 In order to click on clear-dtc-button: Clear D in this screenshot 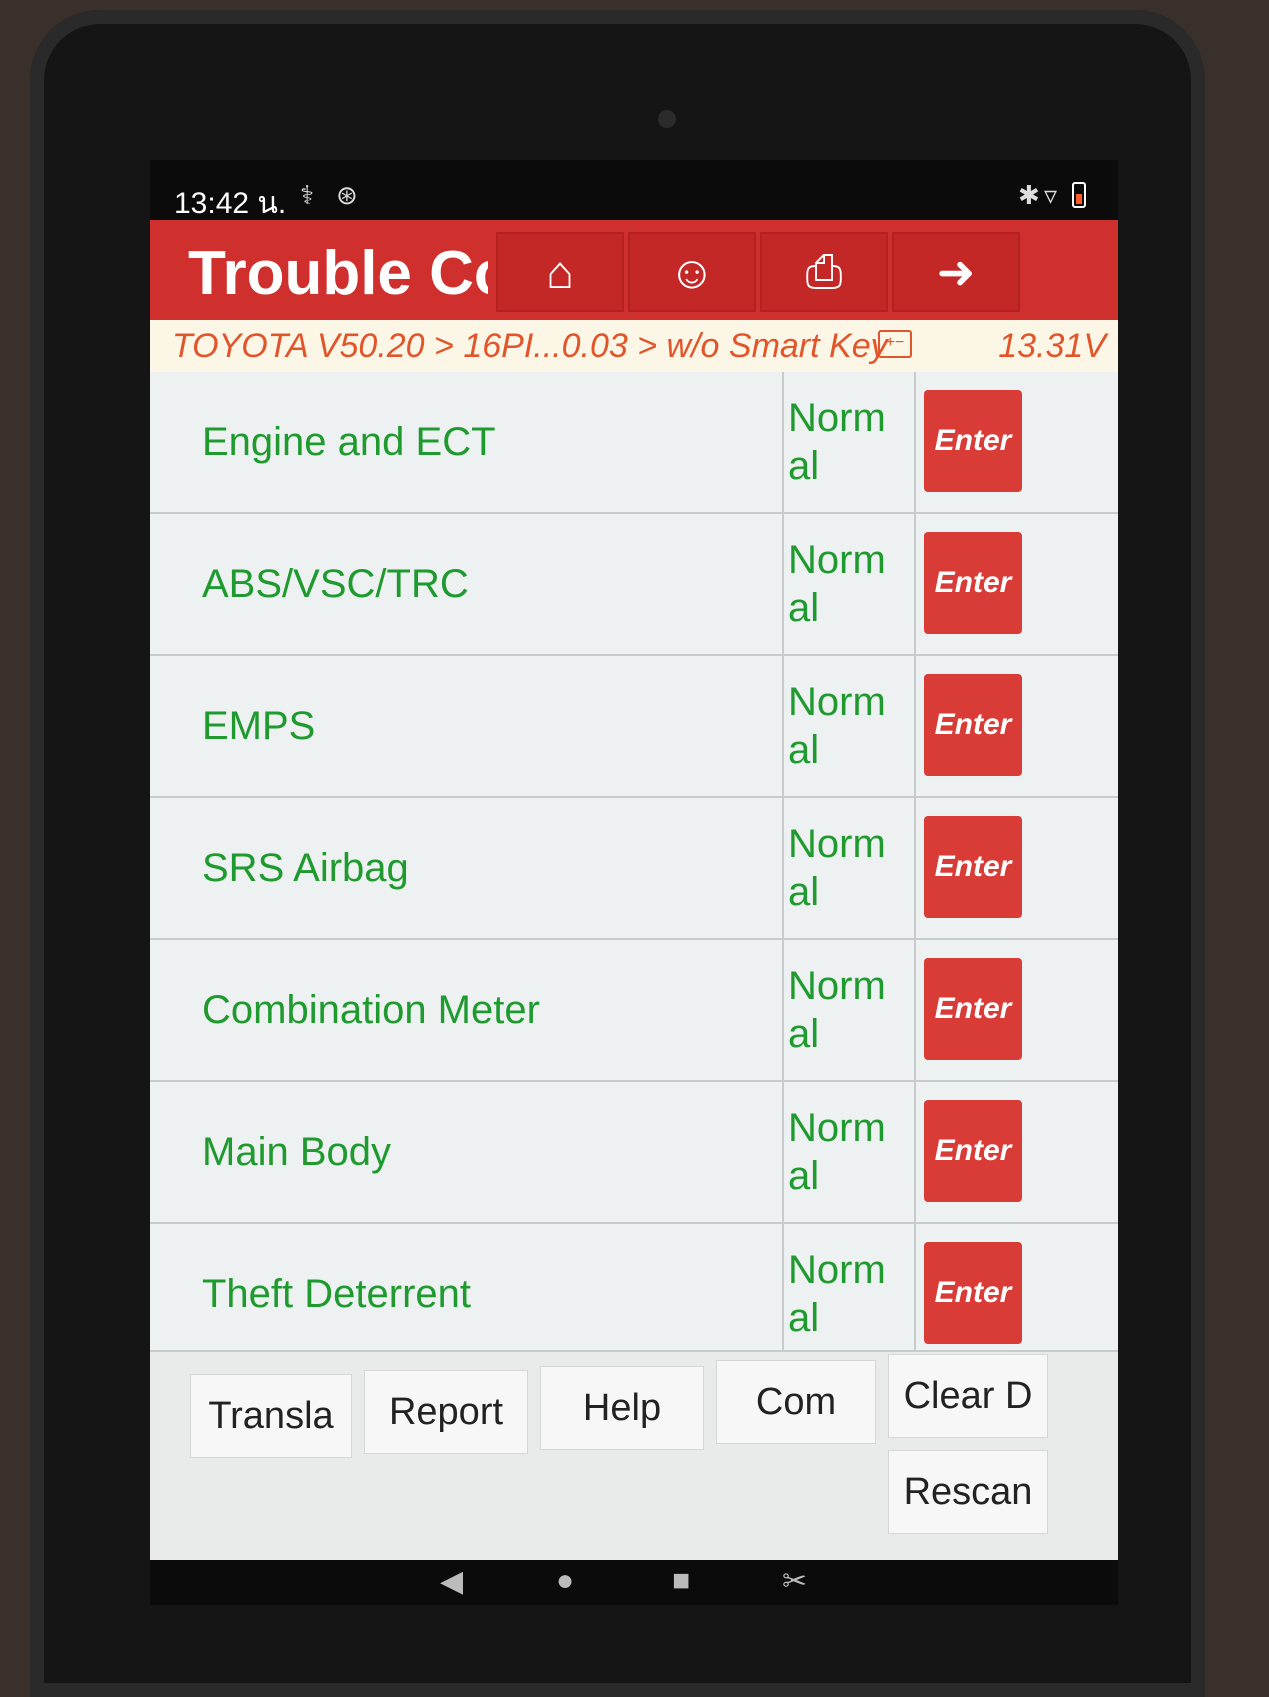, I will do `click(968, 1396)`.